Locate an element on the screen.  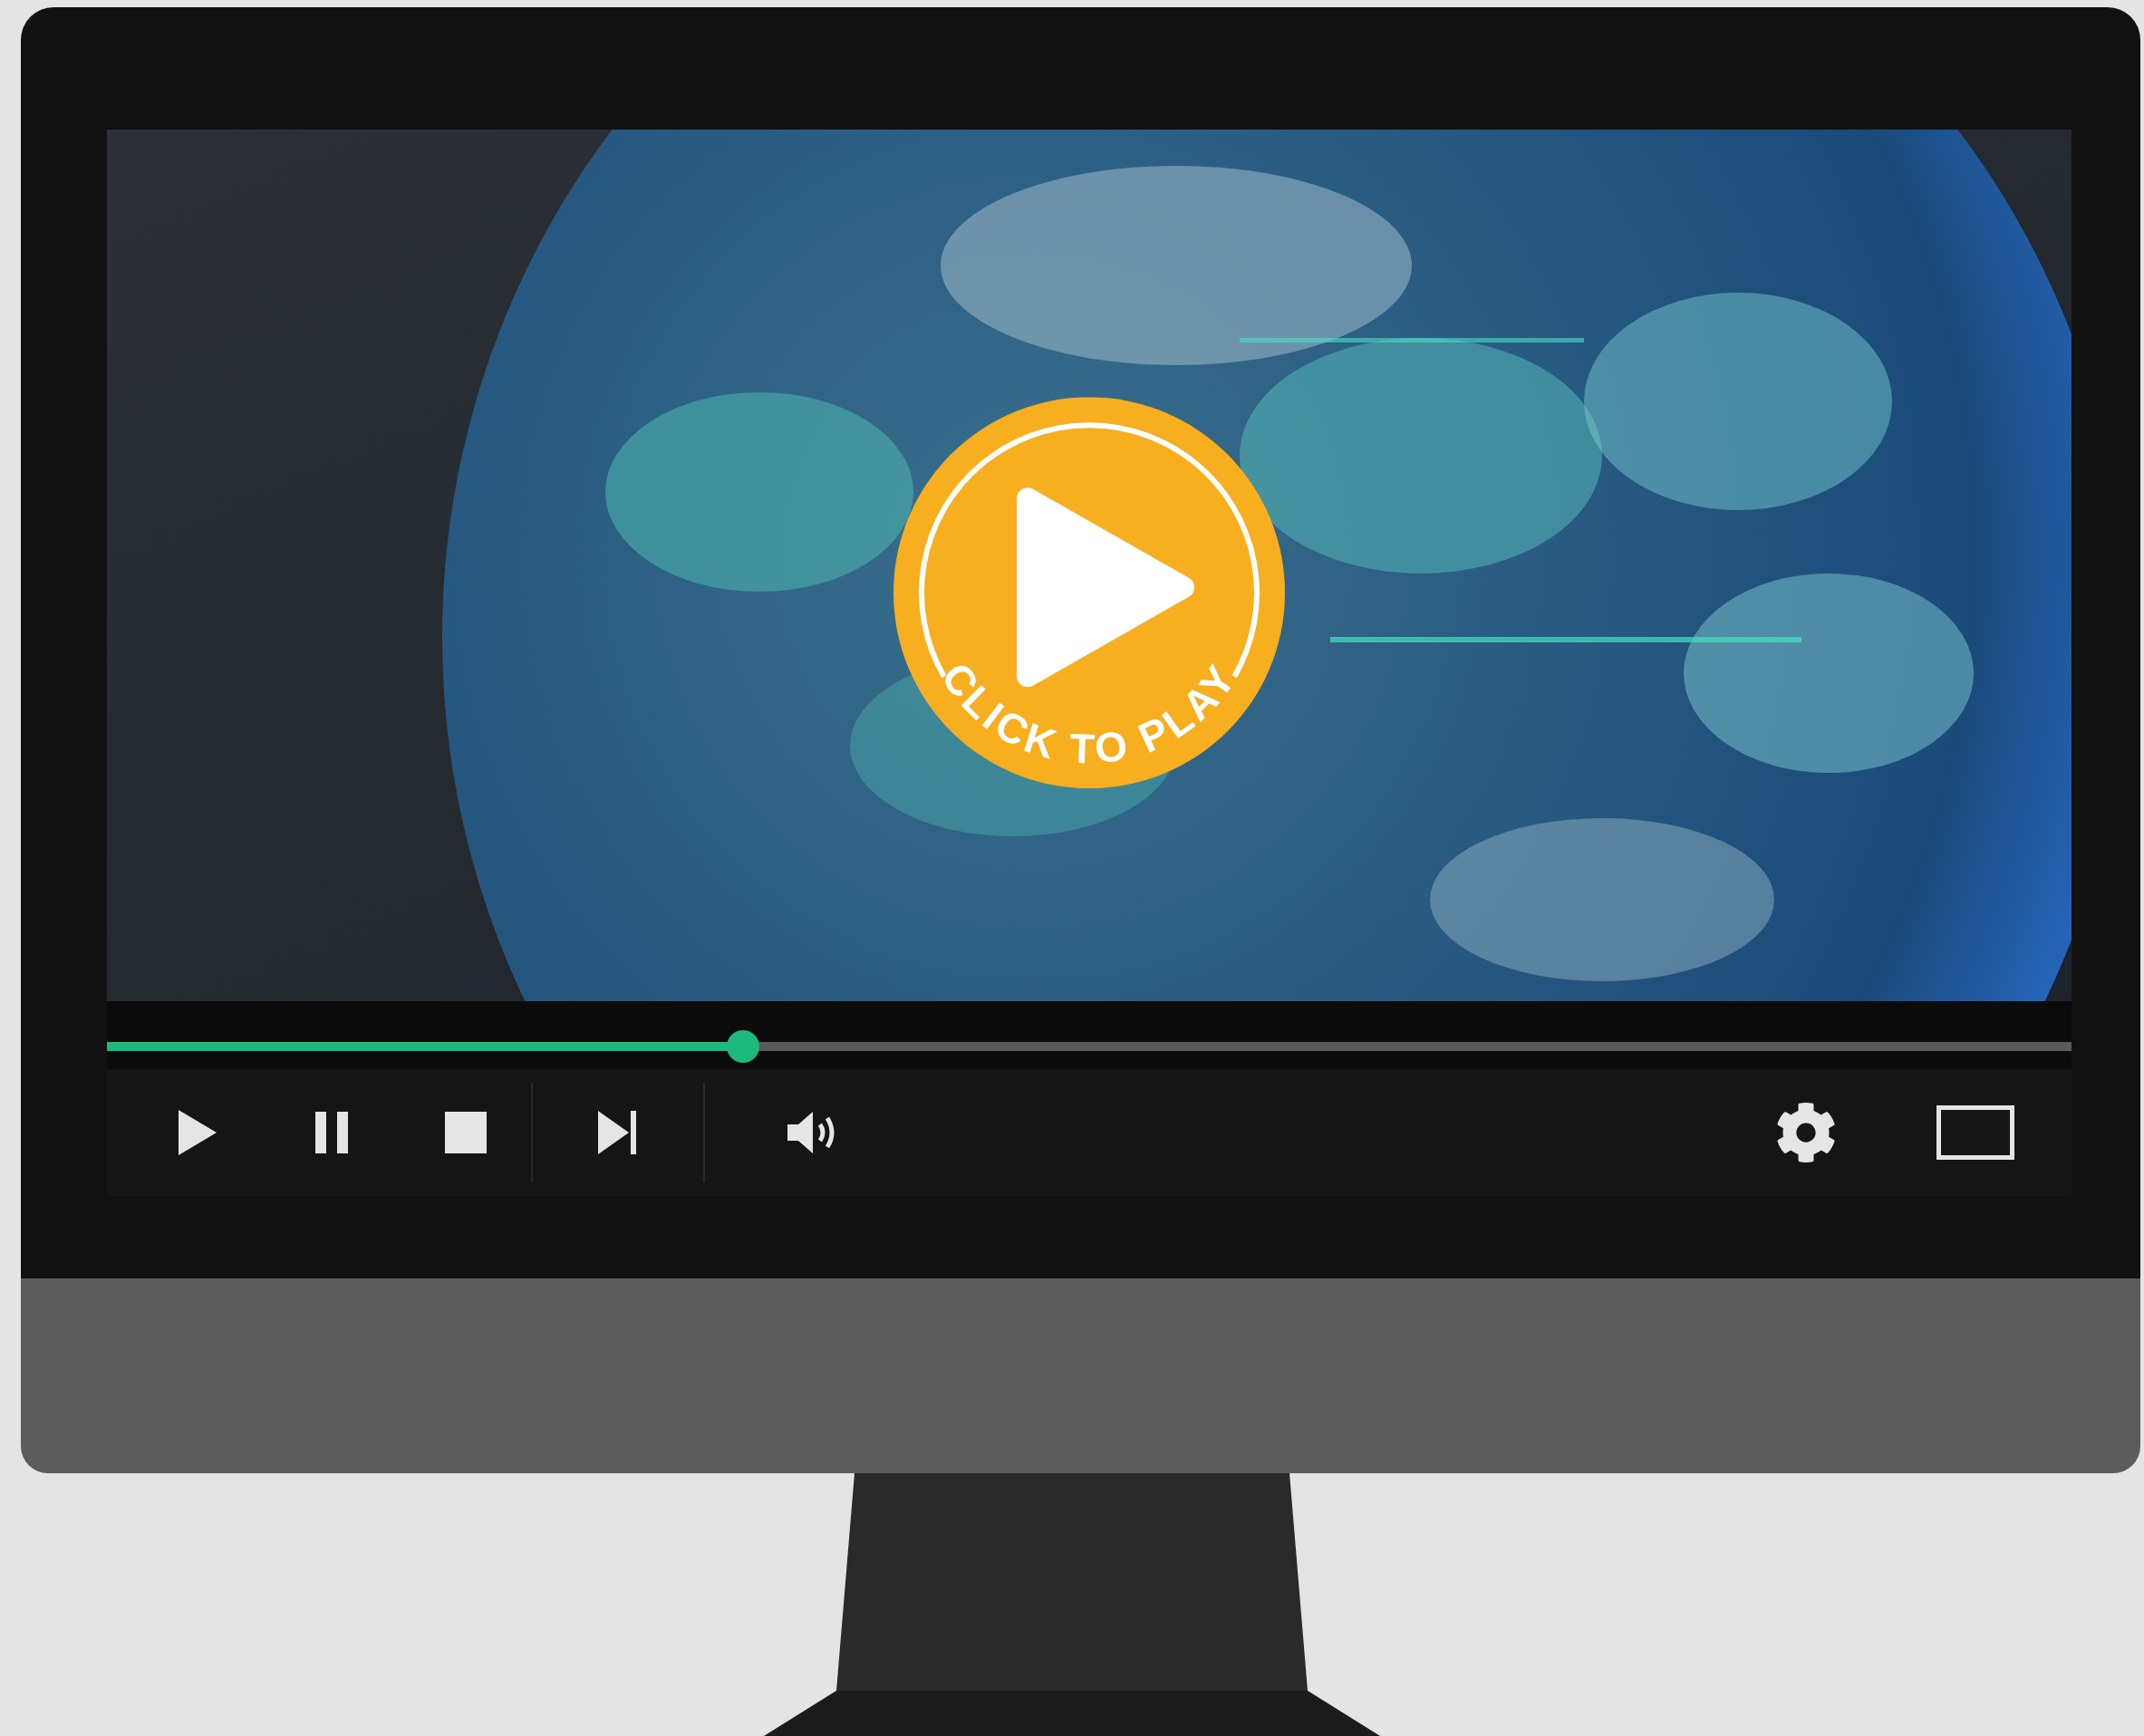
pause-icon is located at coordinates (332, 1132).